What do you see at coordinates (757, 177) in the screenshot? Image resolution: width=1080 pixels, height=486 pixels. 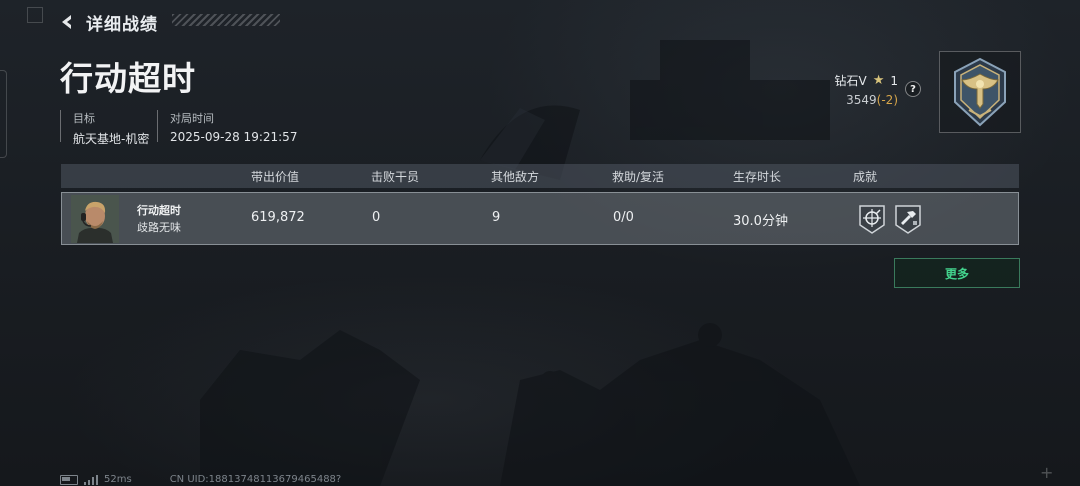 I see `column-header-survival: 生存时长` at bounding box center [757, 177].